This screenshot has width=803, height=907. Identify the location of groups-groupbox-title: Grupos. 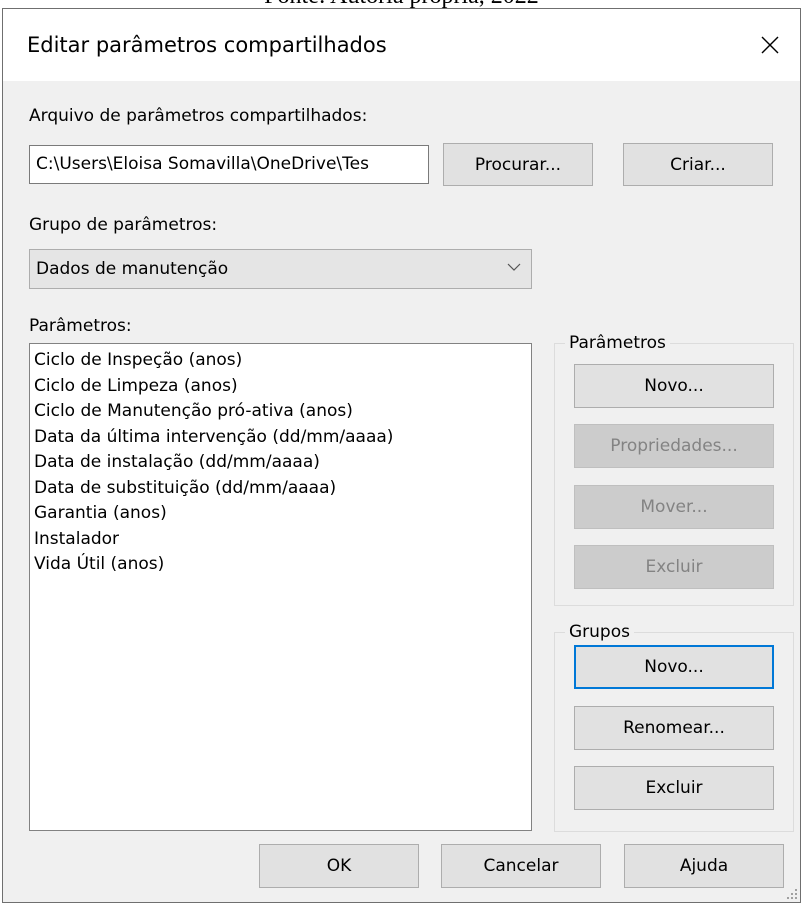
(599, 632).